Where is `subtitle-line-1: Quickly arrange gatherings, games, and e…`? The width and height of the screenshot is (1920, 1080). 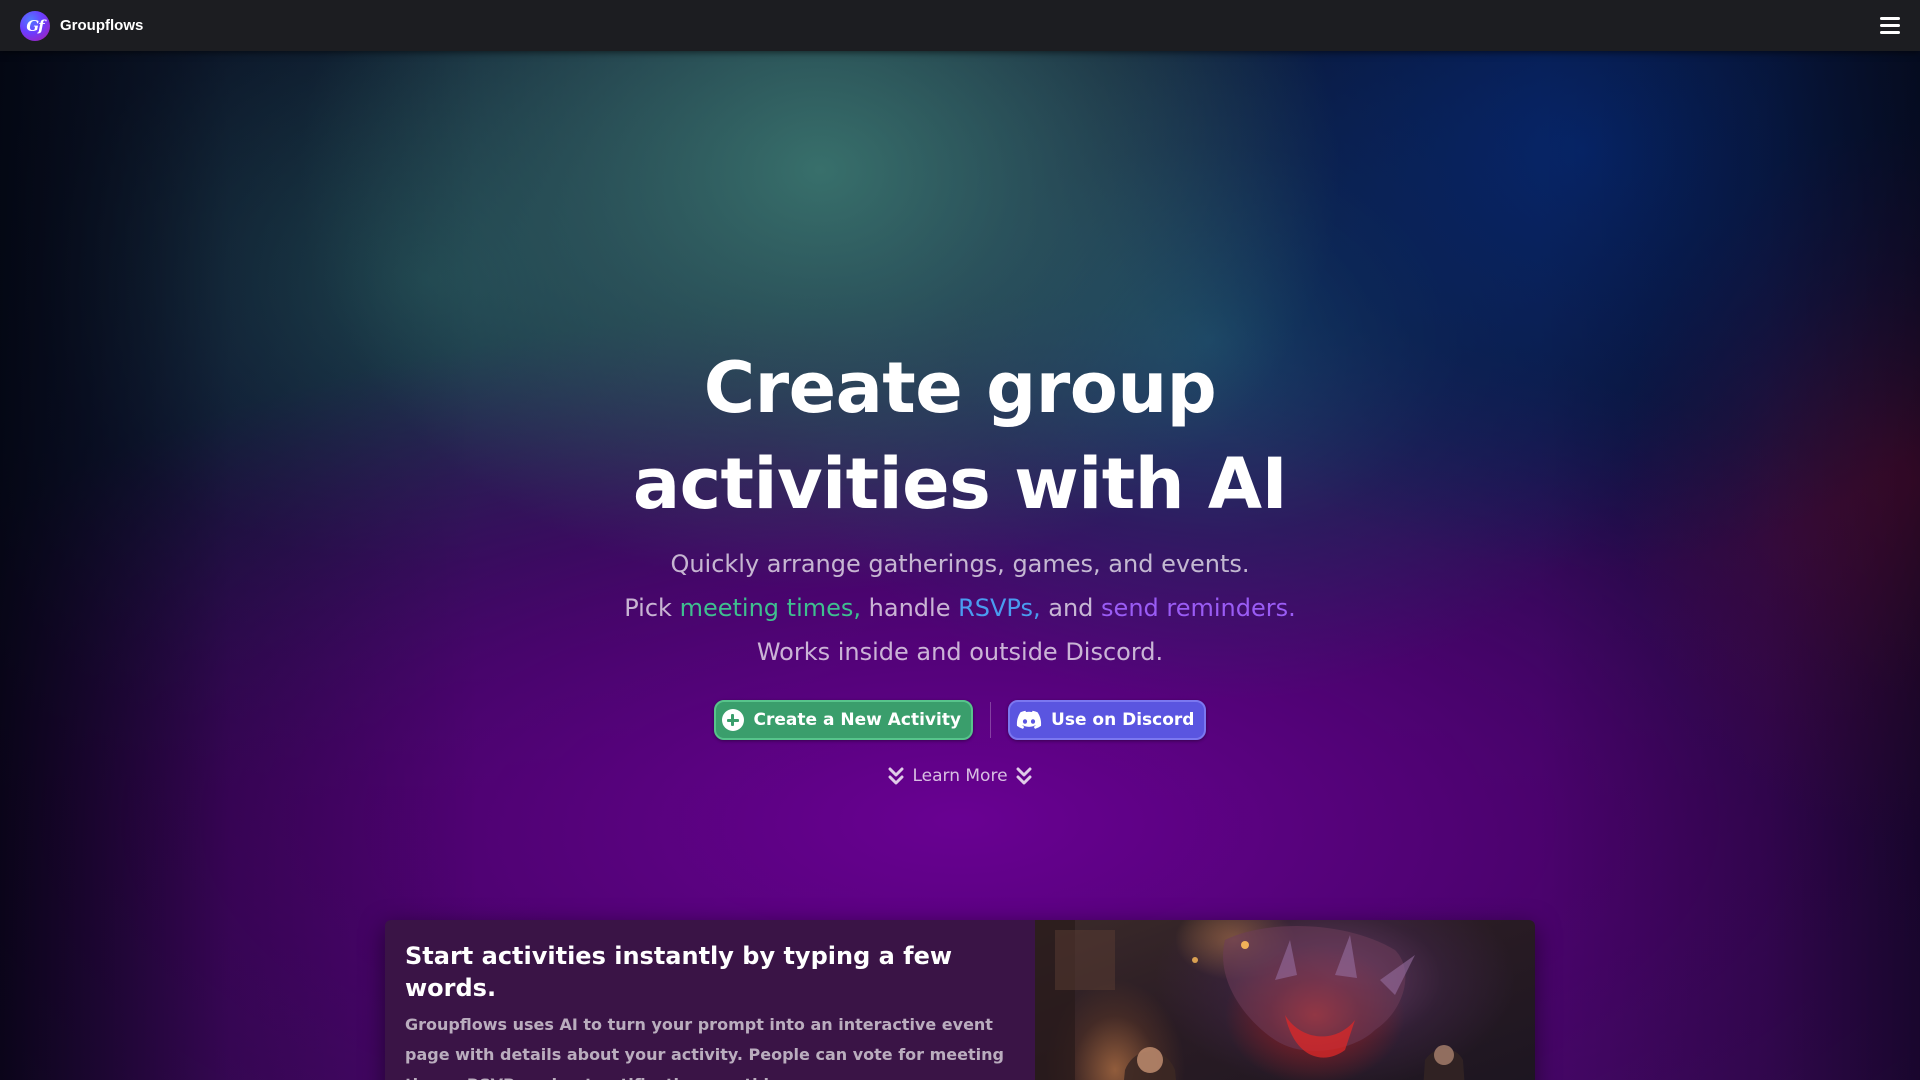
subtitle-line-1: Quickly arrange gatherings, games, and e… is located at coordinates (960, 564).